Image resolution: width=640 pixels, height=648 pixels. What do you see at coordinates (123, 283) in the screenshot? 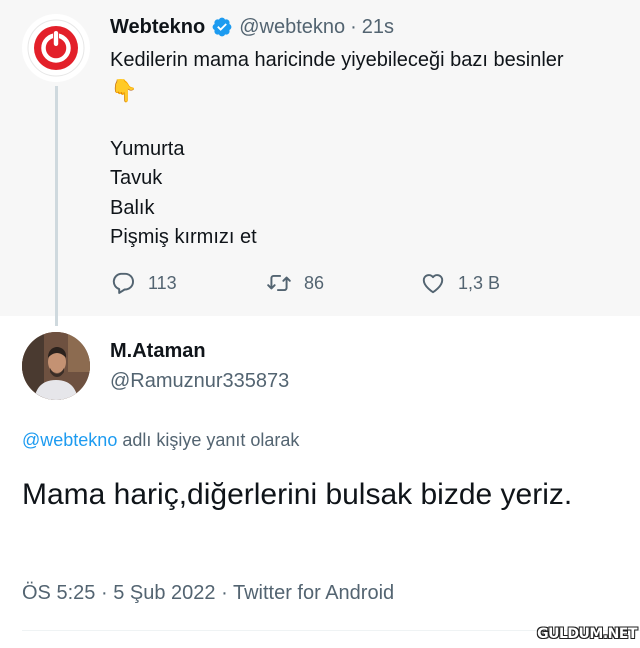
I see `reply-icon` at bounding box center [123, 283].